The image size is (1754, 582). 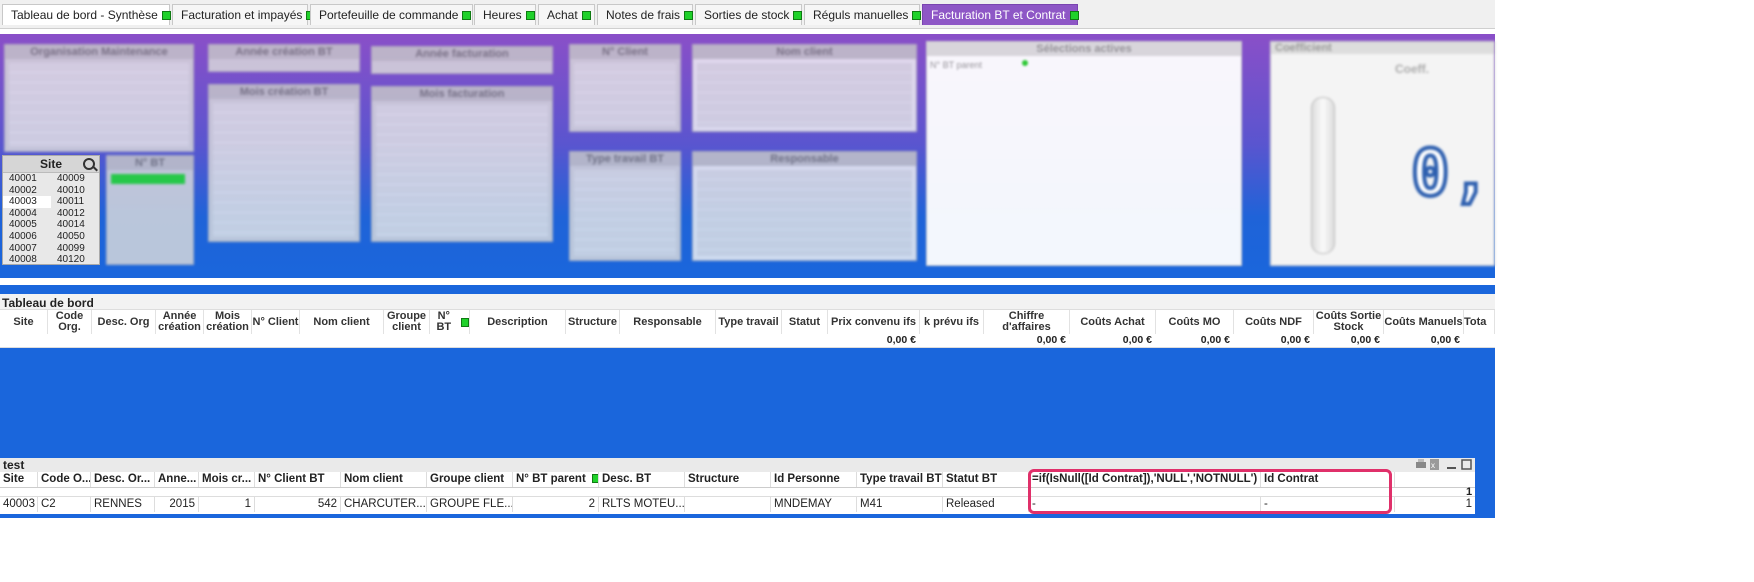 I want to click on tab-notes-de-frais: Notes de frais, so click(x=645, y=14).